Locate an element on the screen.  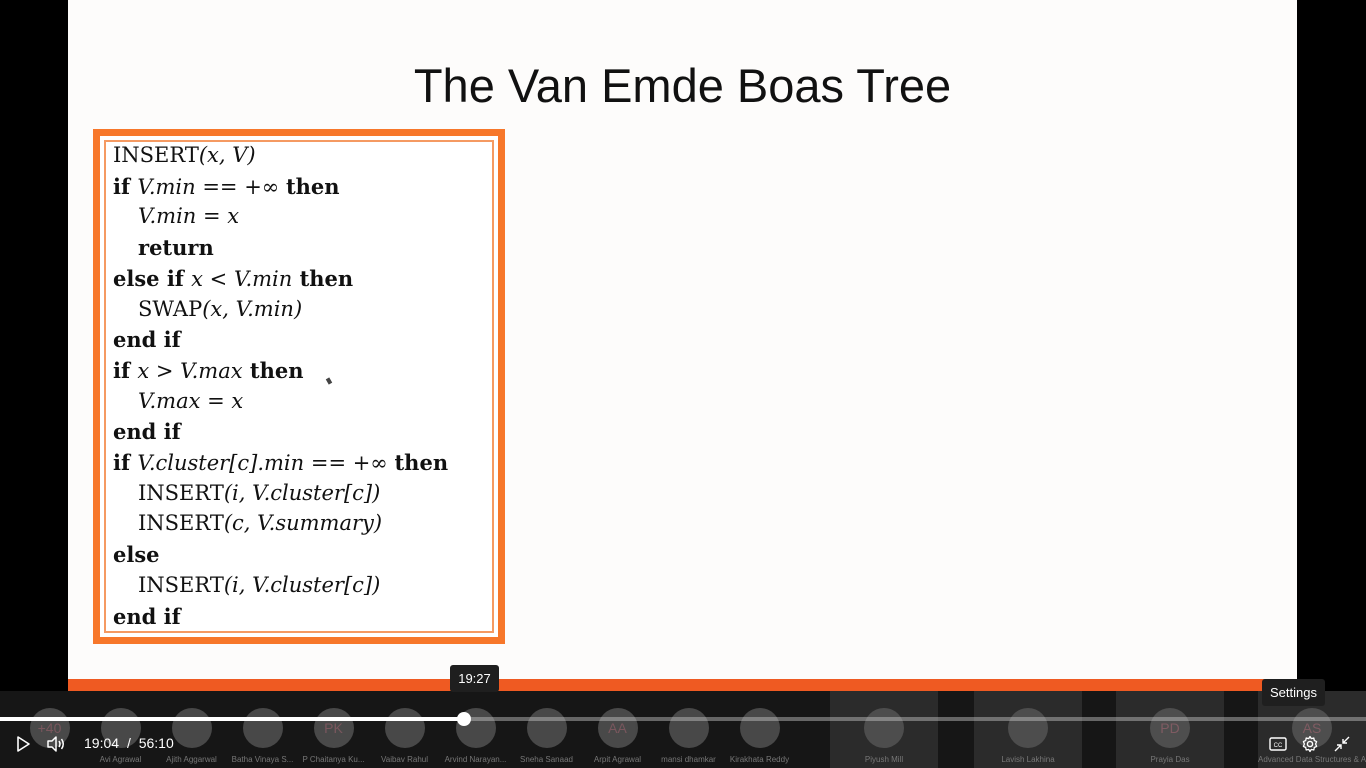
algorithm-line: INSERT(i, V.cluster[c]) is located at coordinates (259, 585).